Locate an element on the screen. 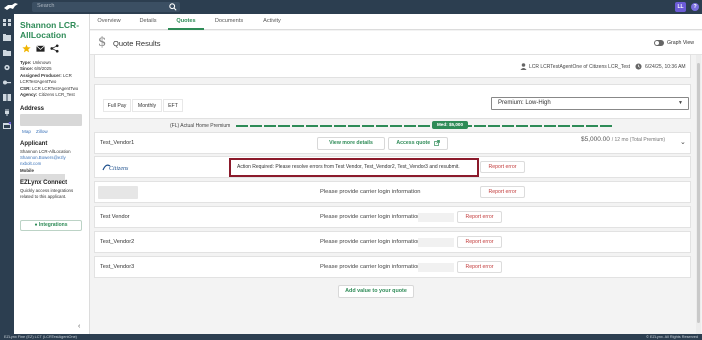 The height and width of the screenshot is (340, 702). citizens-logo: Citizens is located at coordinates (115, 168).